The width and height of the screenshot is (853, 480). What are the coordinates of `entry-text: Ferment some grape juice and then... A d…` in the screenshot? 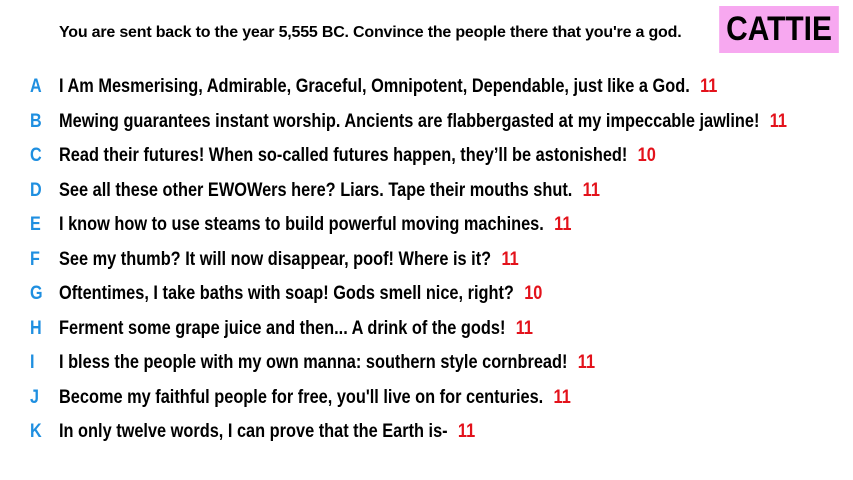 It's located at (282, 328).